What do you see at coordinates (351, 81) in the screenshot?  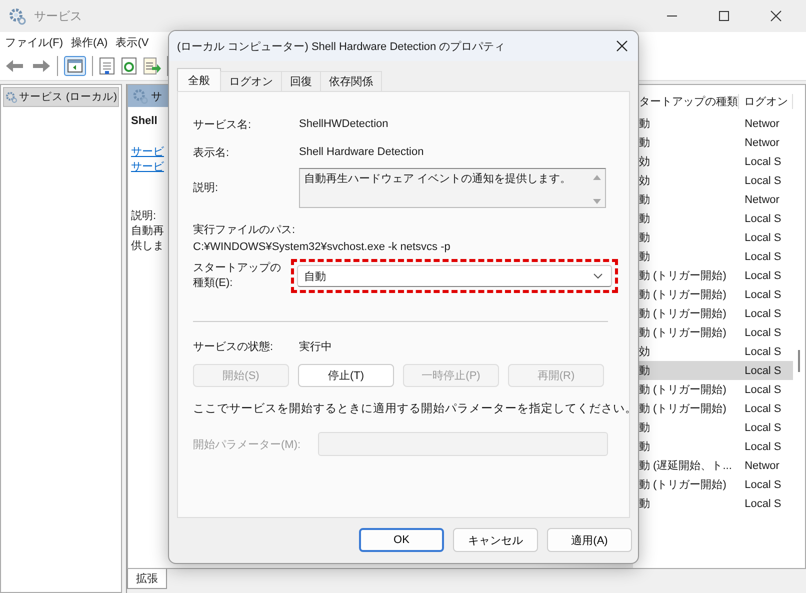 I see `dialog-tab: 依存関係` at bounding box center [351, 81].